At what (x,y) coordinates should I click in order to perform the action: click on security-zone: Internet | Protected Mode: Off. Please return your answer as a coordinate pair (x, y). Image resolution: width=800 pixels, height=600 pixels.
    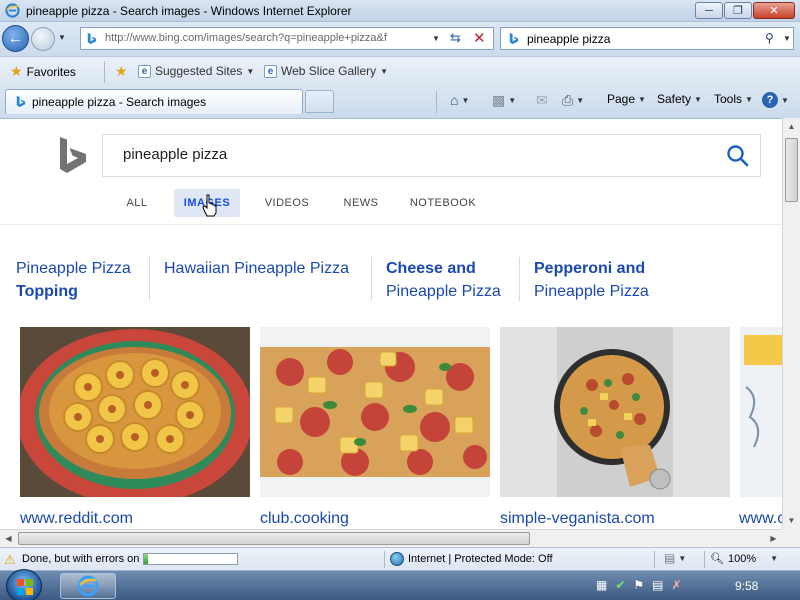
    Looking at the image, I should click on (471, 559).